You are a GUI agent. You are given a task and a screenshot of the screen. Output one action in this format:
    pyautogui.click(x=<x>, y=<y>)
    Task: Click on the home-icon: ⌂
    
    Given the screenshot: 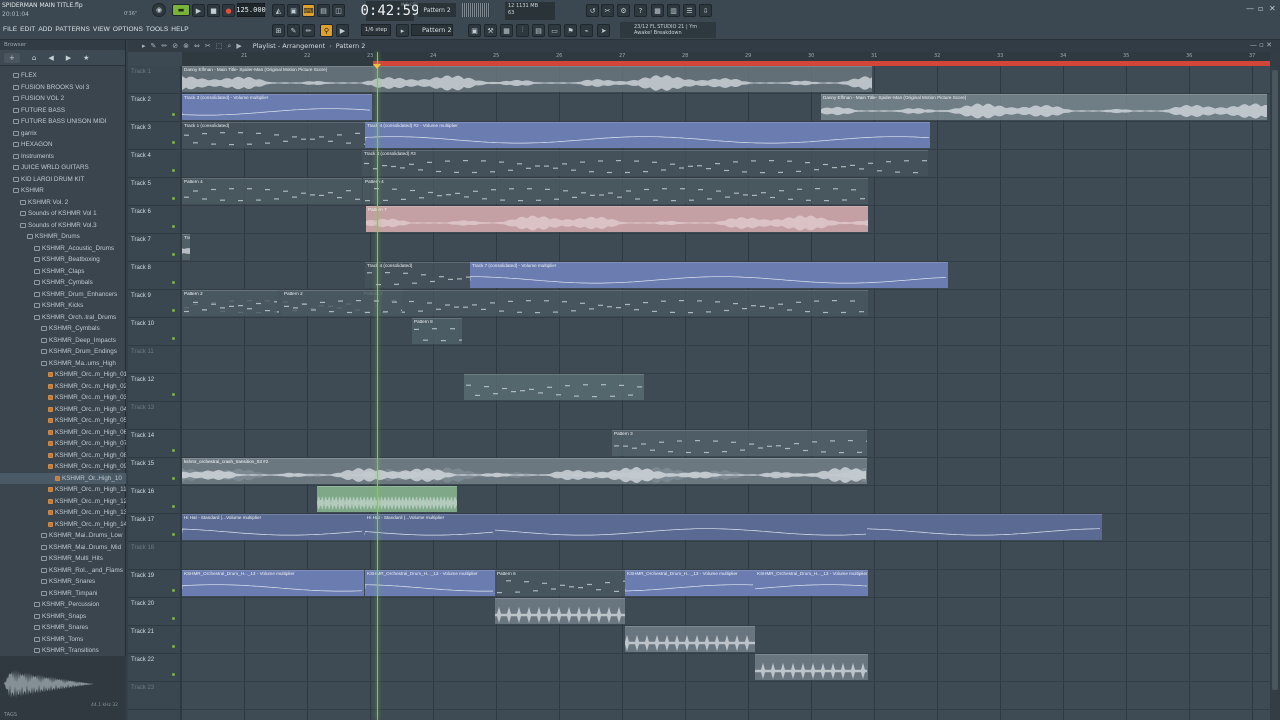 What is the action you would take?
    pyautogui.click(x=34, y=58)
    